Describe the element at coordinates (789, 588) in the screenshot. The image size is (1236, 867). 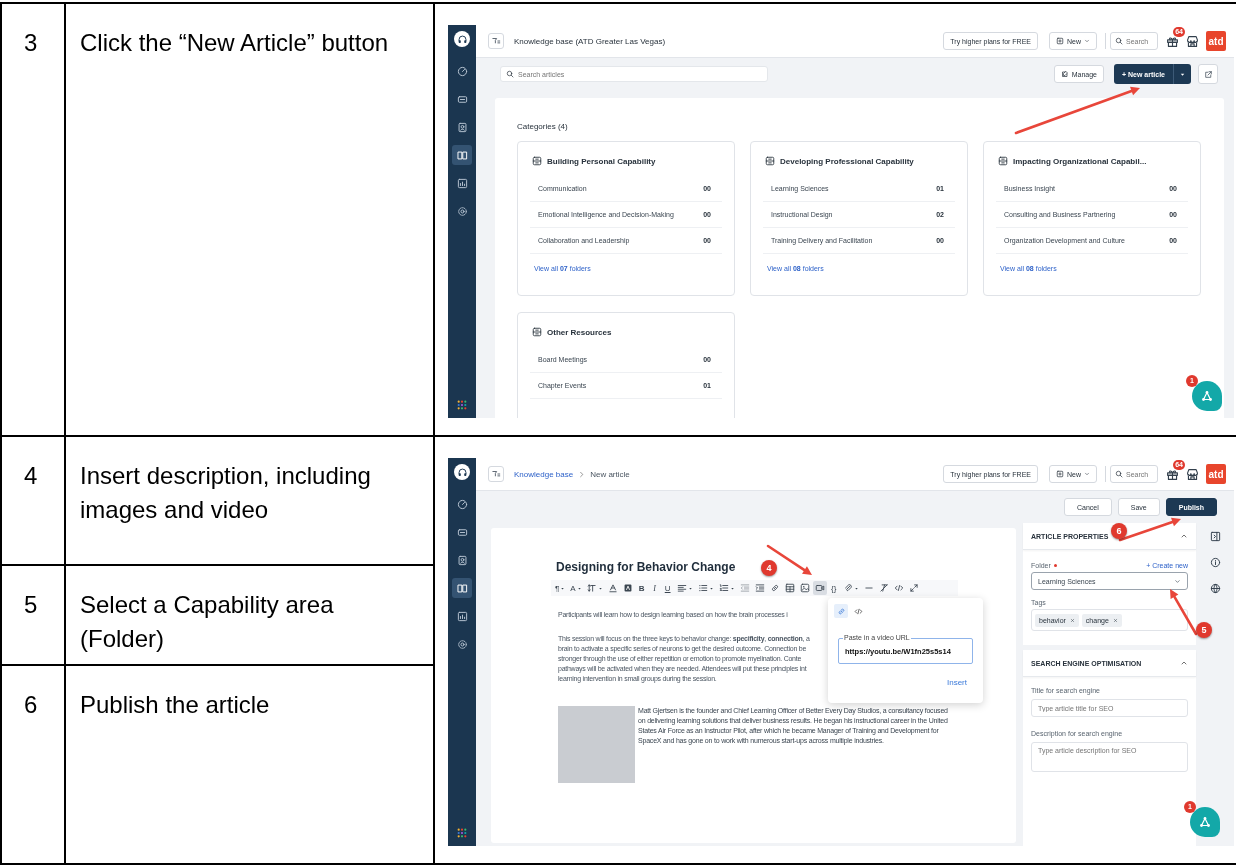
I see `table-icon` at that location.